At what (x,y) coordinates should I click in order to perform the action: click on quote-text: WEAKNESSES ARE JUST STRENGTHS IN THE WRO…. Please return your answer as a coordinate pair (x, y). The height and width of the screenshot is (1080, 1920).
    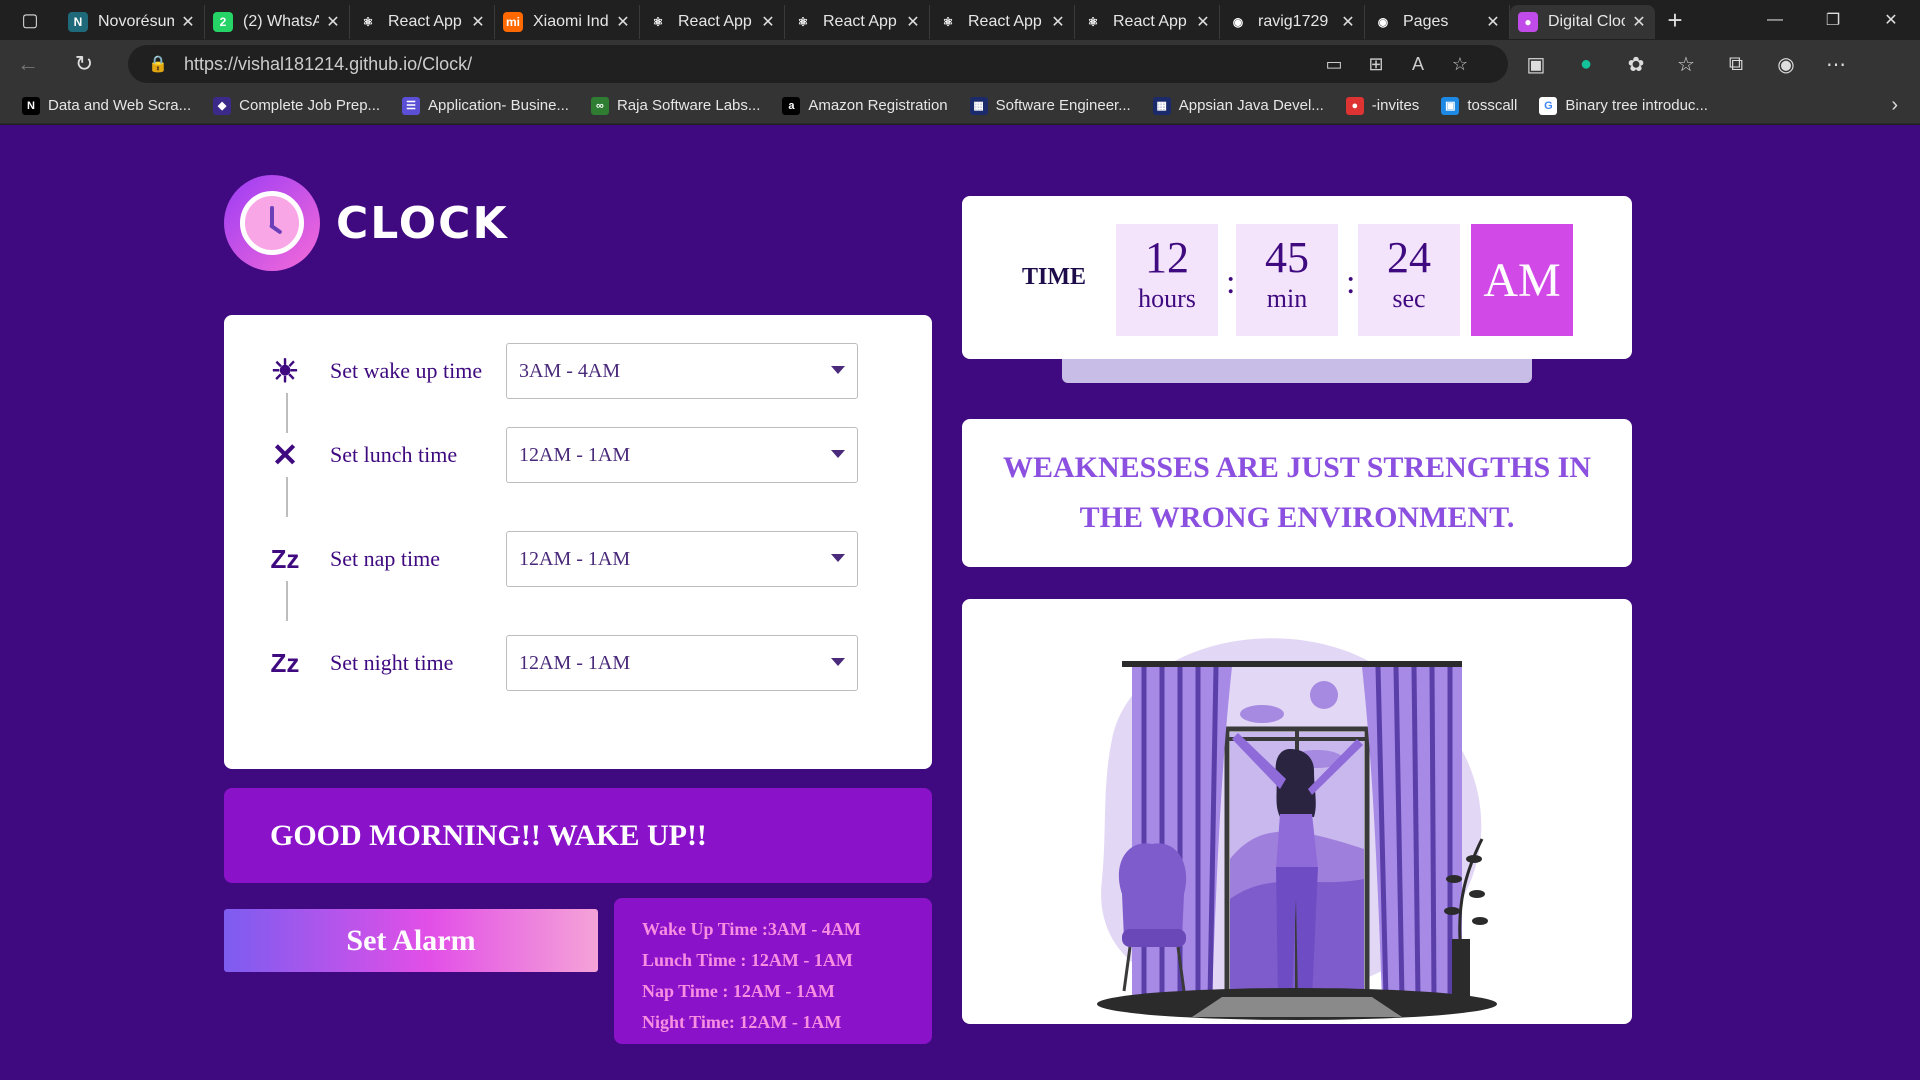
    Looking at the image, I should click on (1297, 492).